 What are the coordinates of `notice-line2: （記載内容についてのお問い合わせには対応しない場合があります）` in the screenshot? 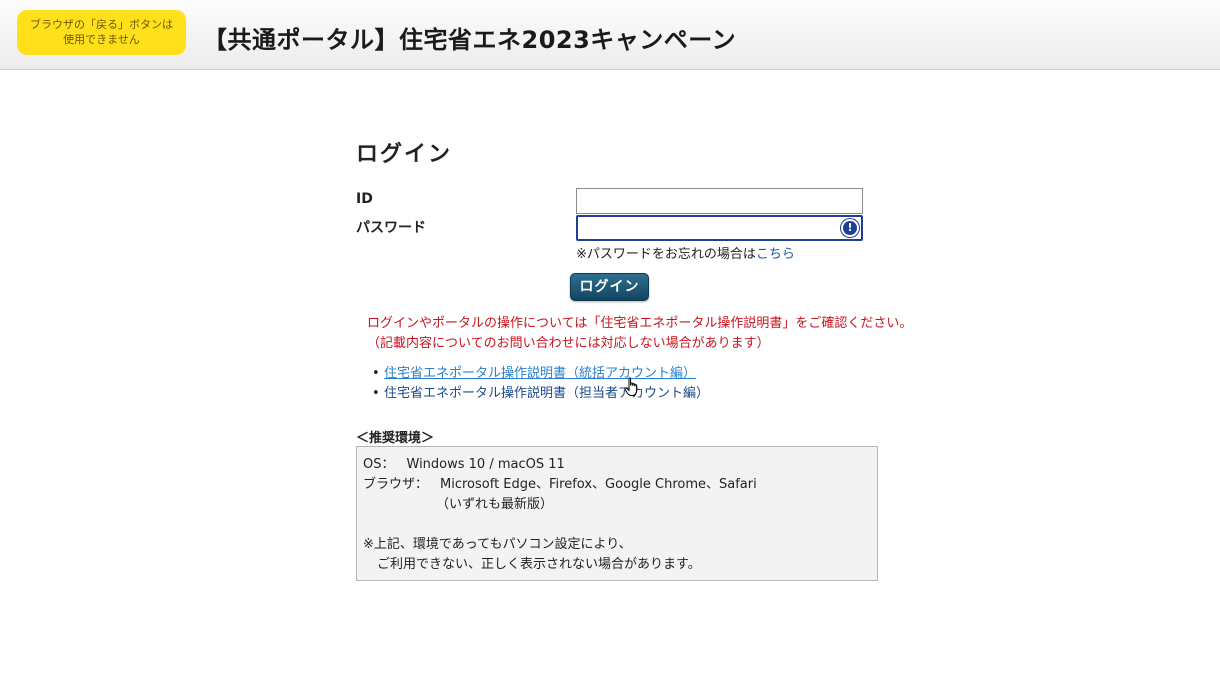 It's located at (568, 343).